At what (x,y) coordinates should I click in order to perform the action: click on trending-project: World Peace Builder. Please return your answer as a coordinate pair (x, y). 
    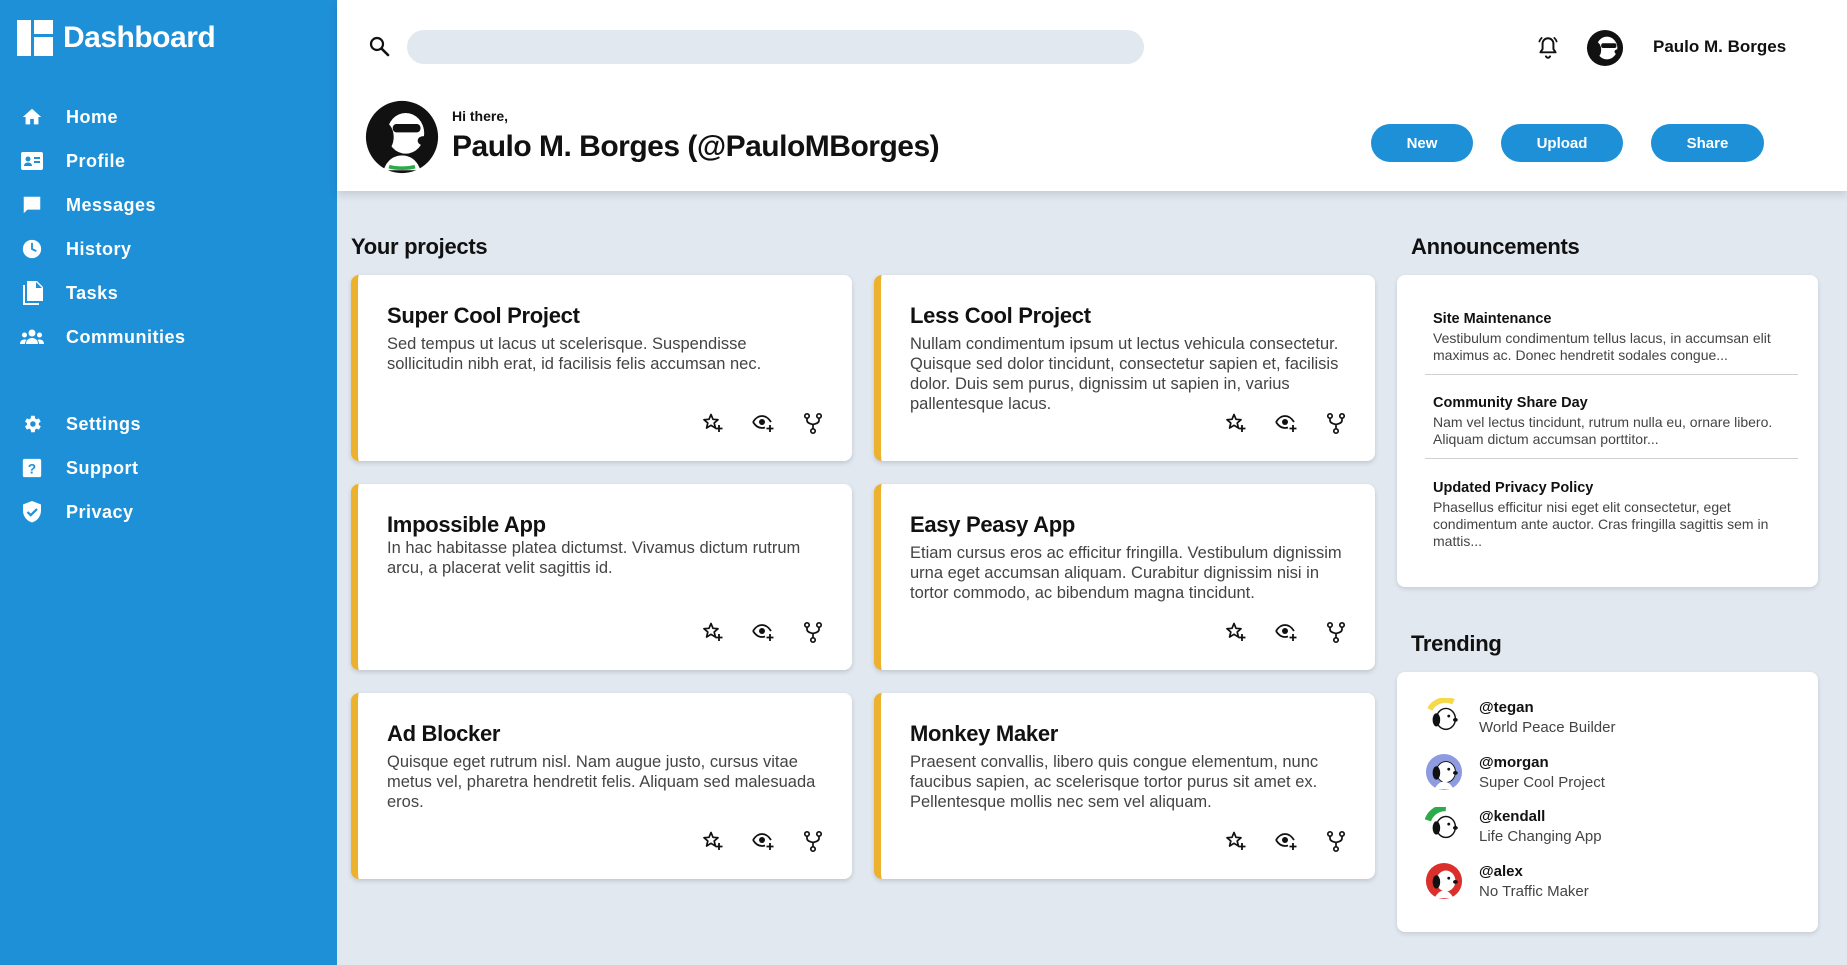
    Looking at the image, I should click on (1547, 727).